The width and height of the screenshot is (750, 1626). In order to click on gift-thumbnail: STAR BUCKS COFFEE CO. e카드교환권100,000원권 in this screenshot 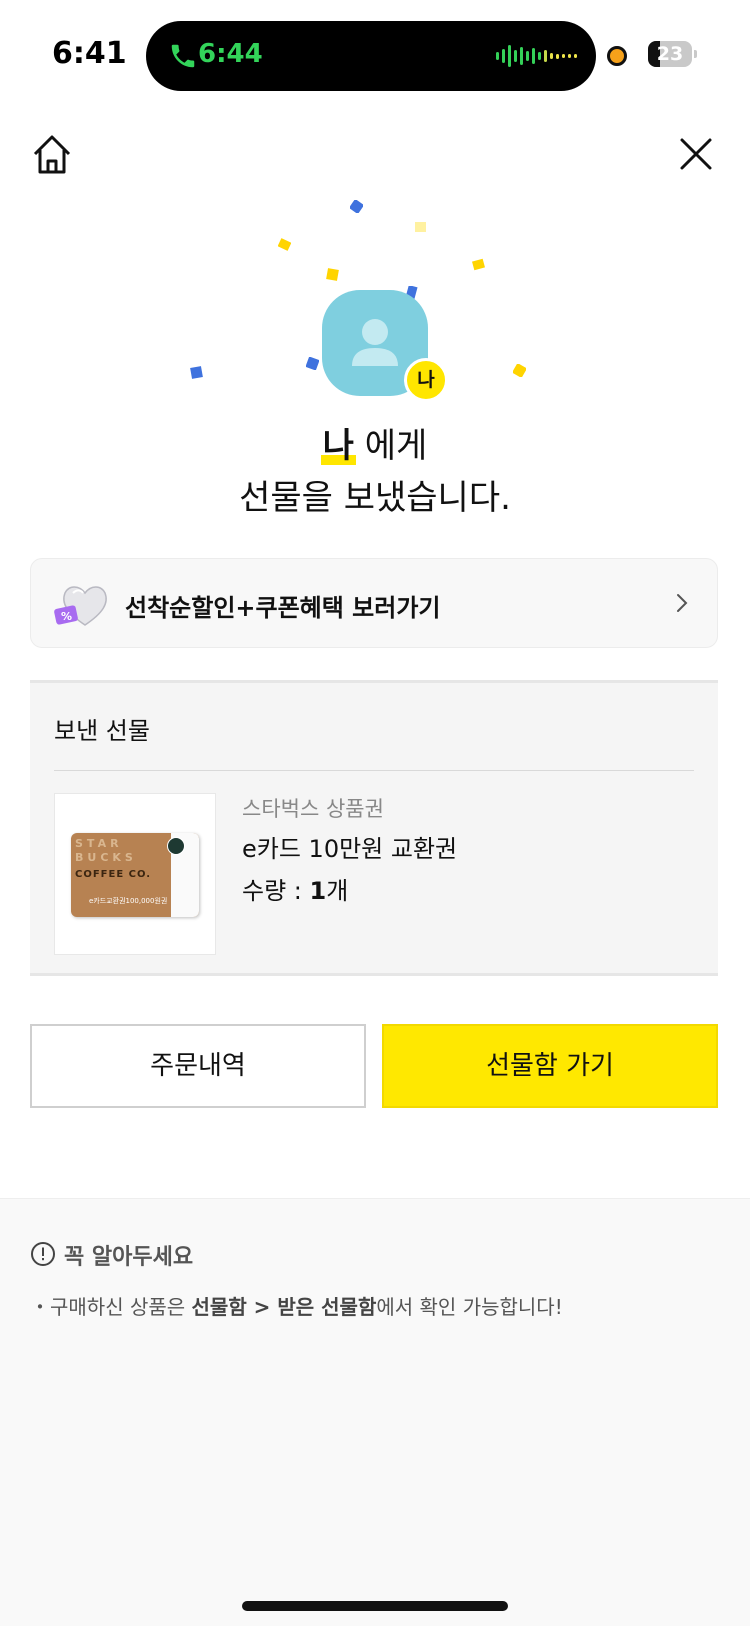, I will do `click(135, 874)`.